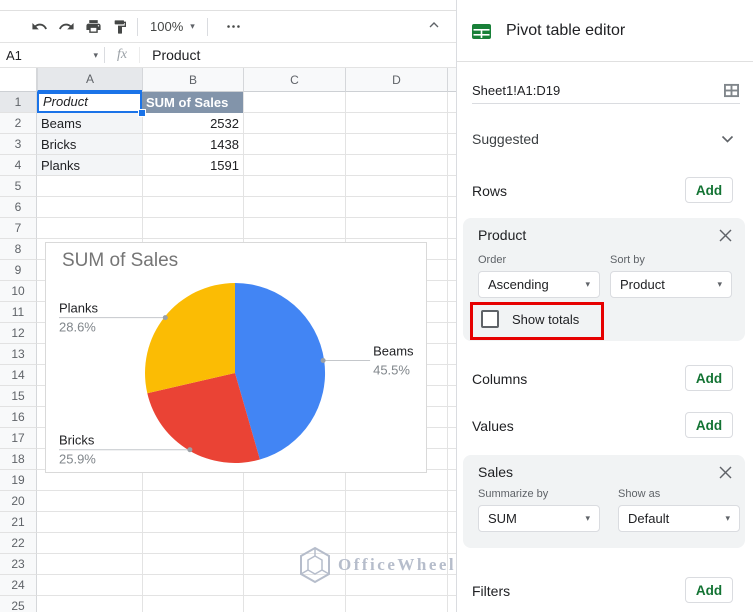 The image size is (753, 612). What do you see at coordinates (39, 27) in the screenshot?
I see `undo-icon` at bounding box center [39, 27].